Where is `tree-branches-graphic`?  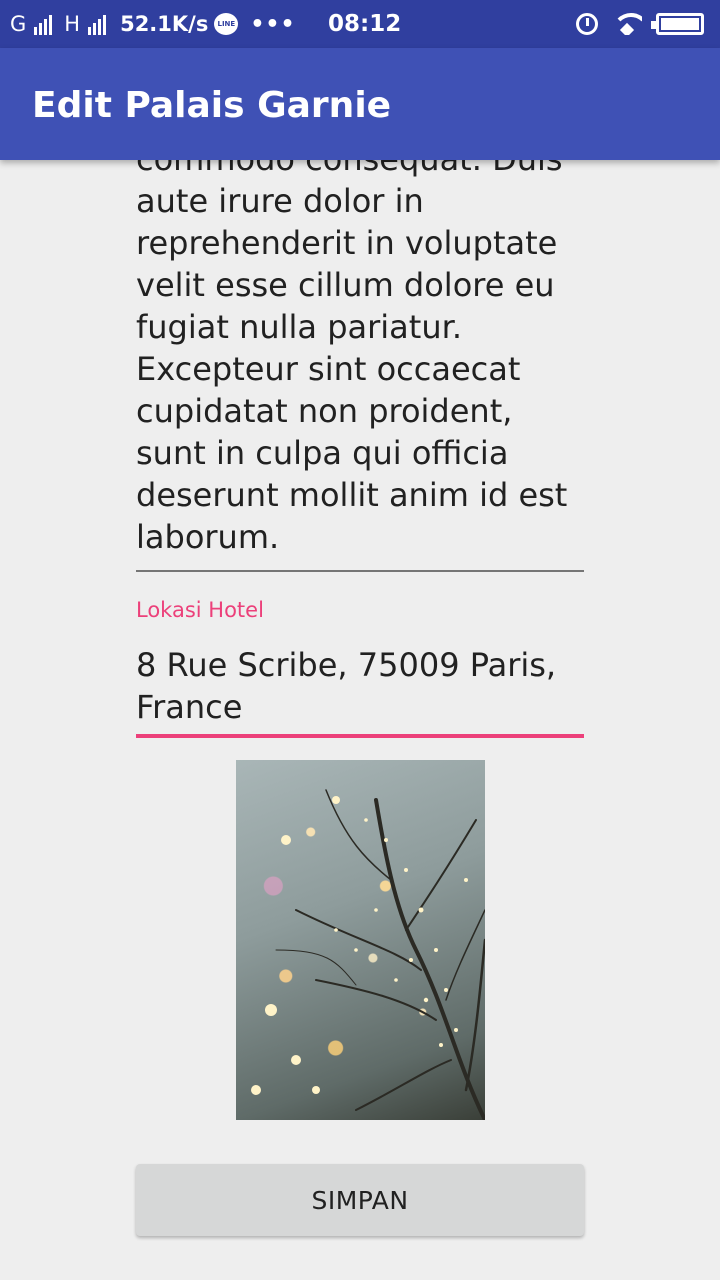
tree-branches-graphic is located at coordinates (368, 954).